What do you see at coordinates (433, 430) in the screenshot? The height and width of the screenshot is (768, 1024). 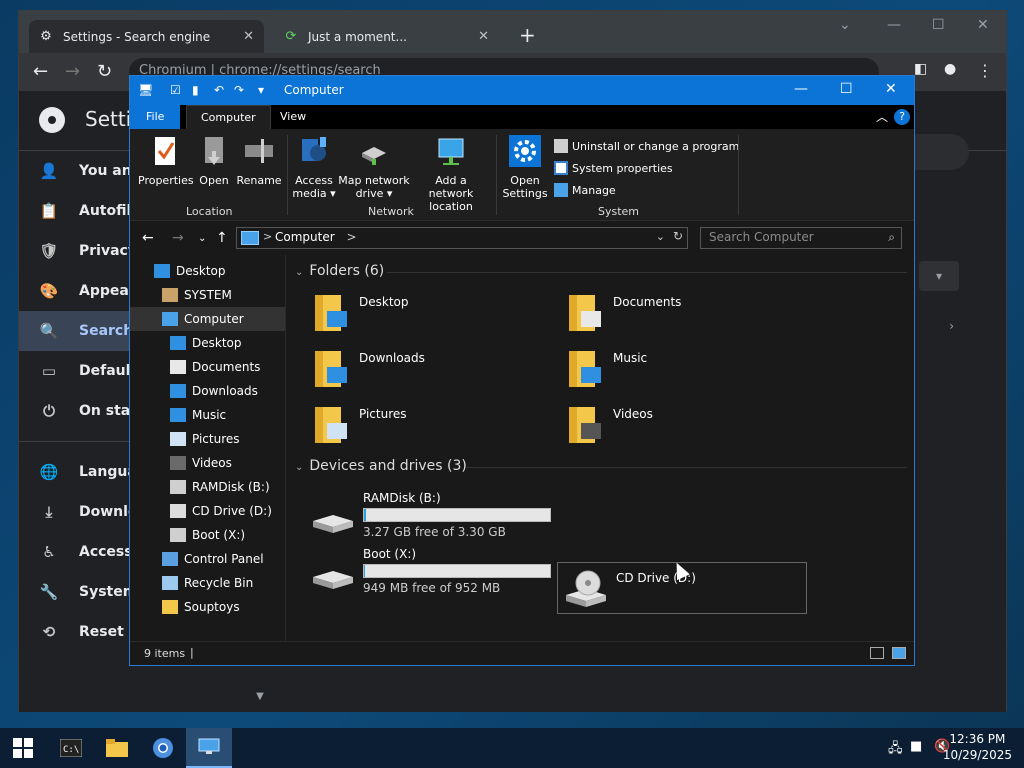 I see `folder-item: Pictures` at bounding box center [433, 430].